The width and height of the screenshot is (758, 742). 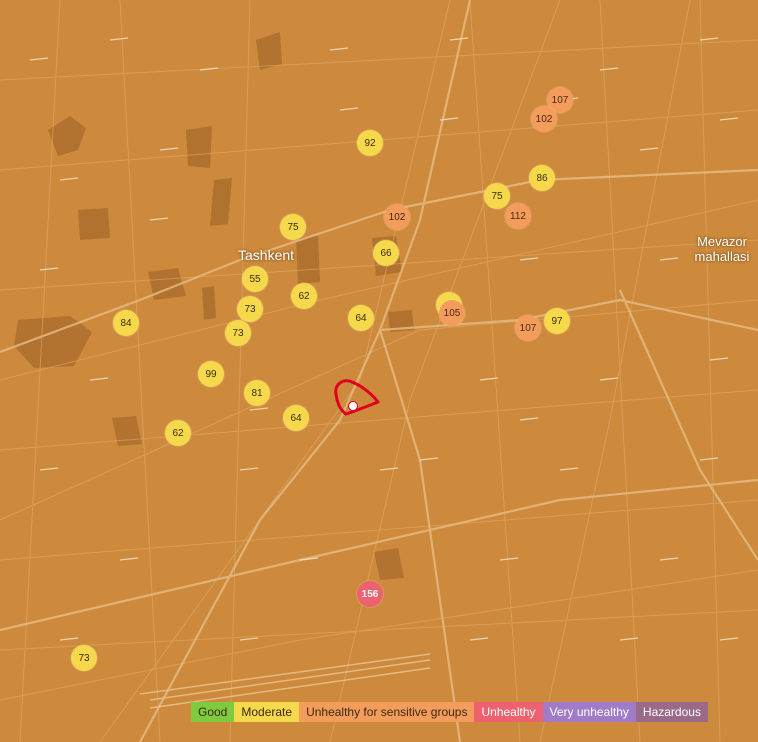 I want to click on aqi-marker: 55, so click(x=255, y=279).